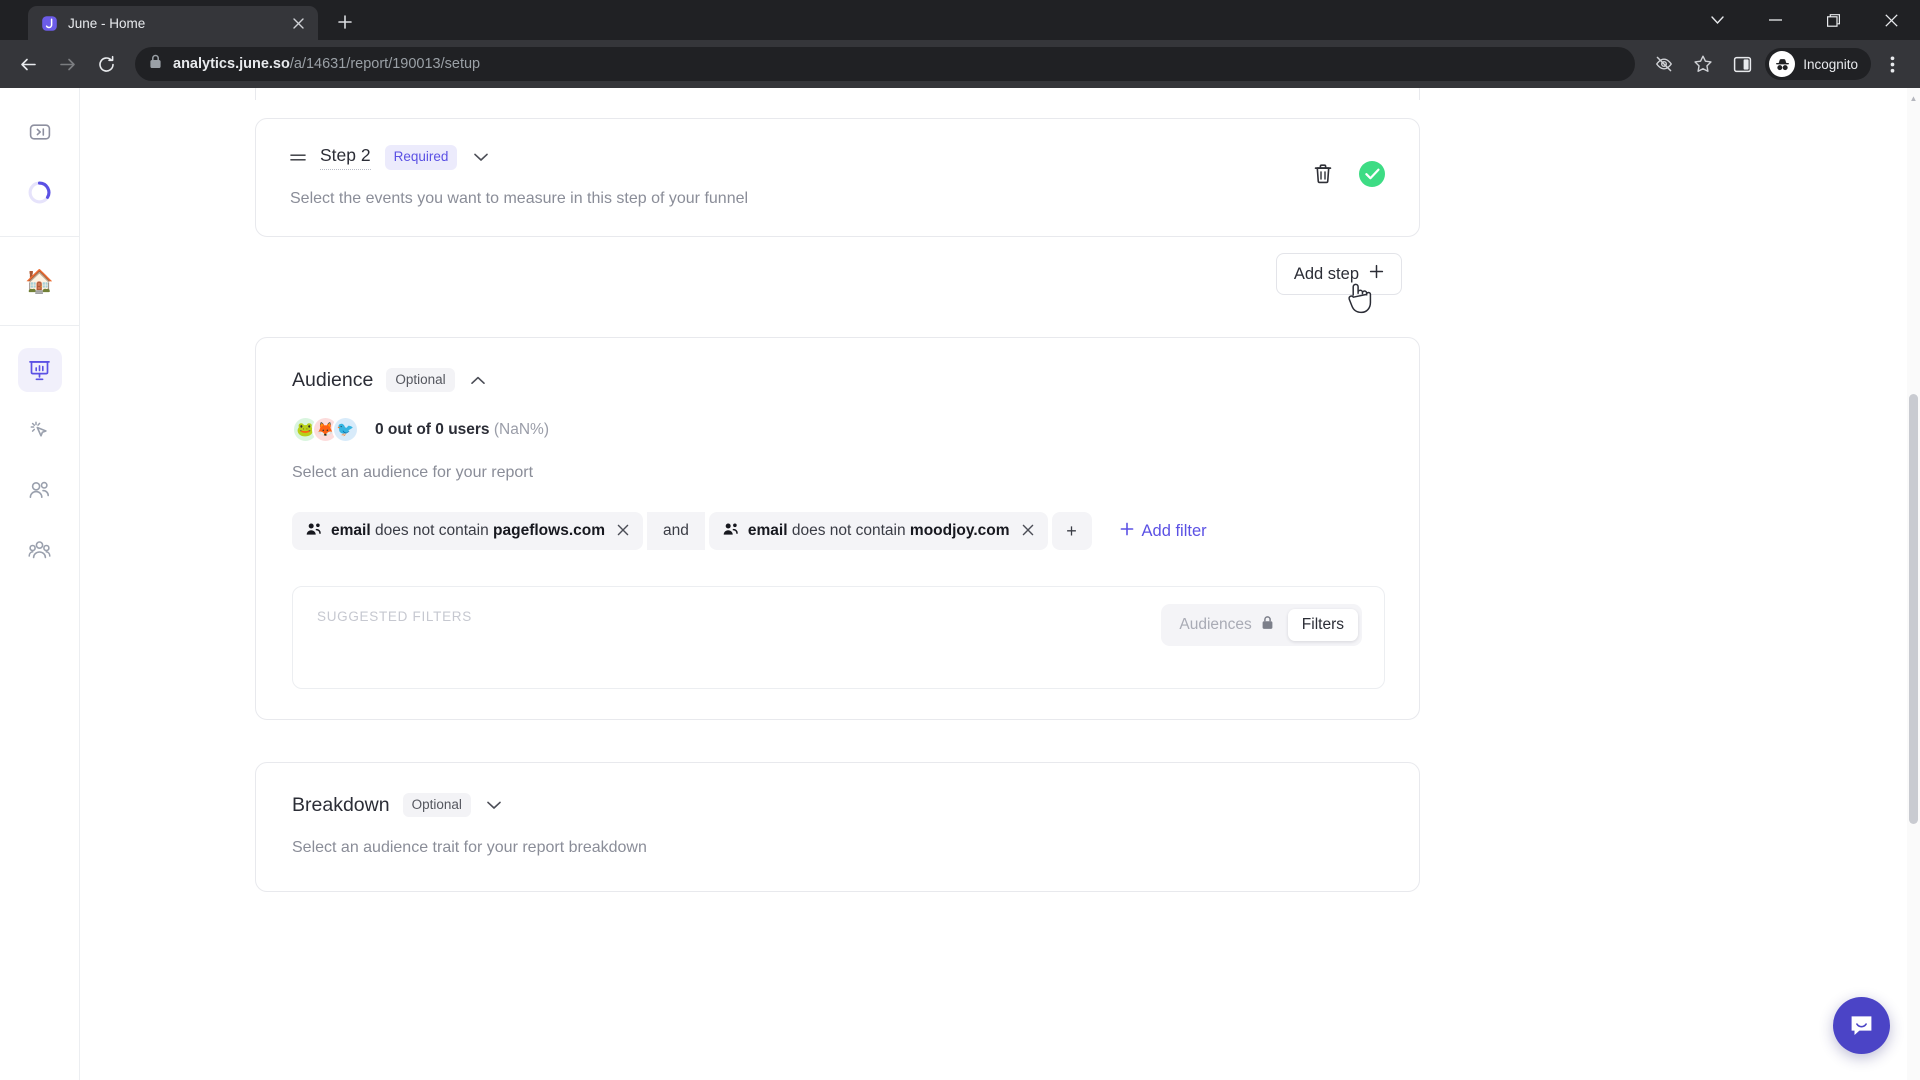  Describe the element at coordinates (40, 584) in the screenshot. I see `left-sidebar: 🏠` at that location.